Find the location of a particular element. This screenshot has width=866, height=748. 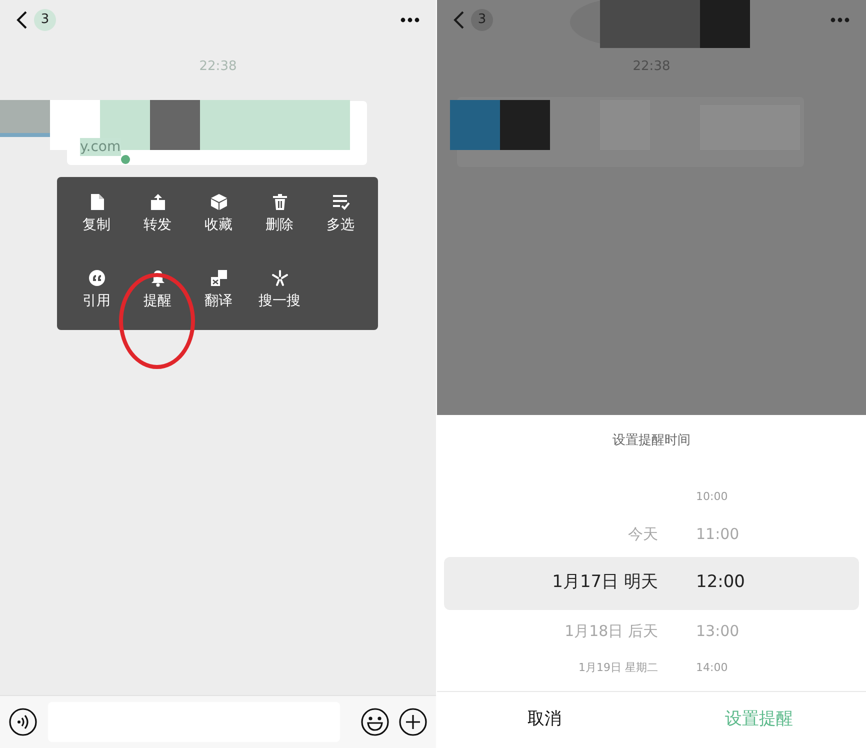

forward-icon is located at coordinates (157, 202).